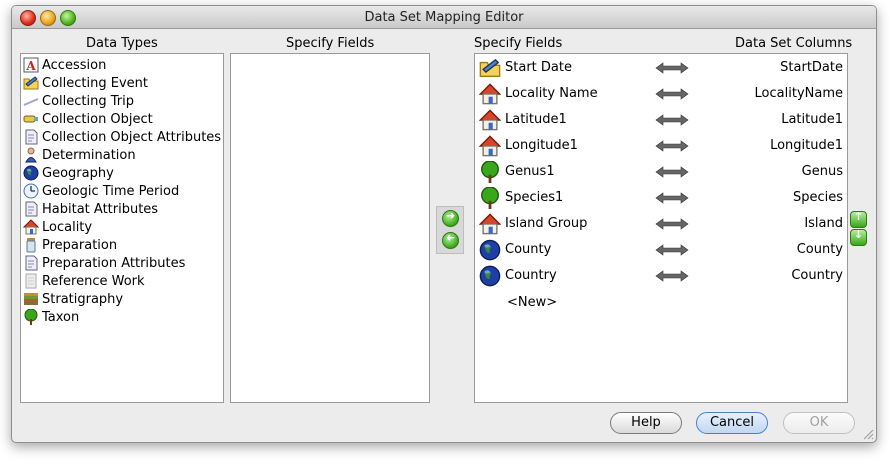 The width and height of the screenshot is (892, 466). I want to click on arrow-right-icon: ➜, so click(450, 215).